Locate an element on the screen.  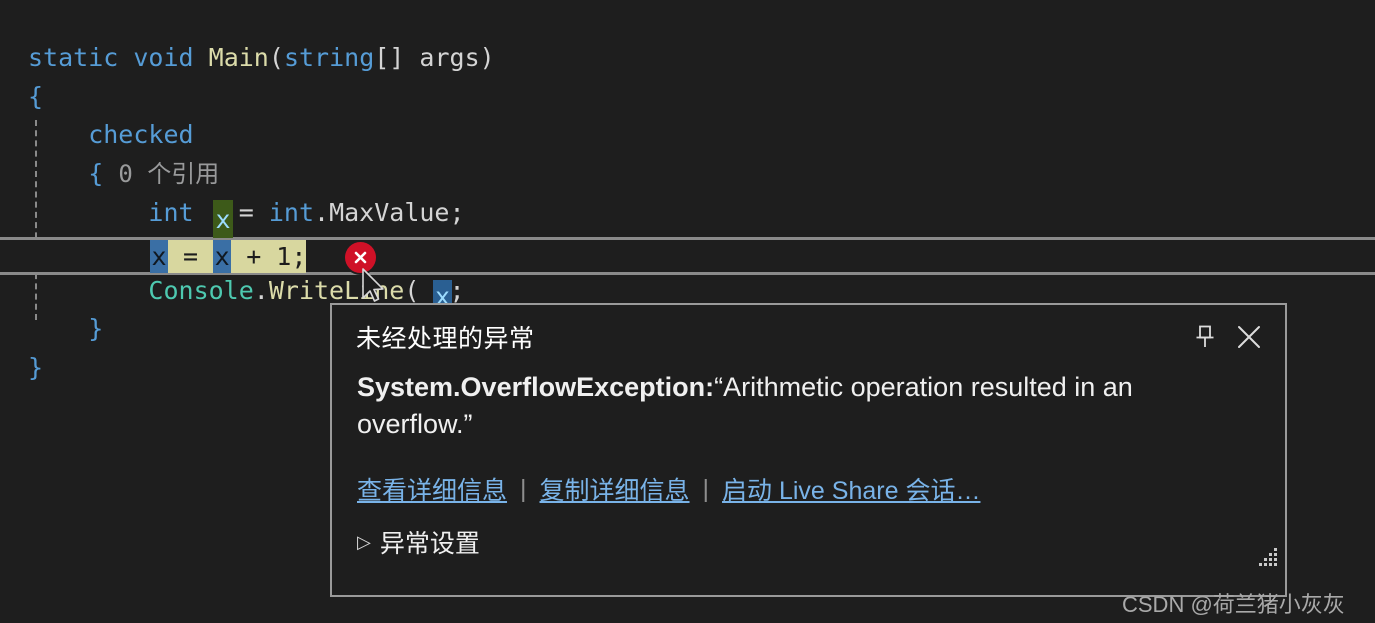
code-token: MaxValue is located at coordinates (389, 212).